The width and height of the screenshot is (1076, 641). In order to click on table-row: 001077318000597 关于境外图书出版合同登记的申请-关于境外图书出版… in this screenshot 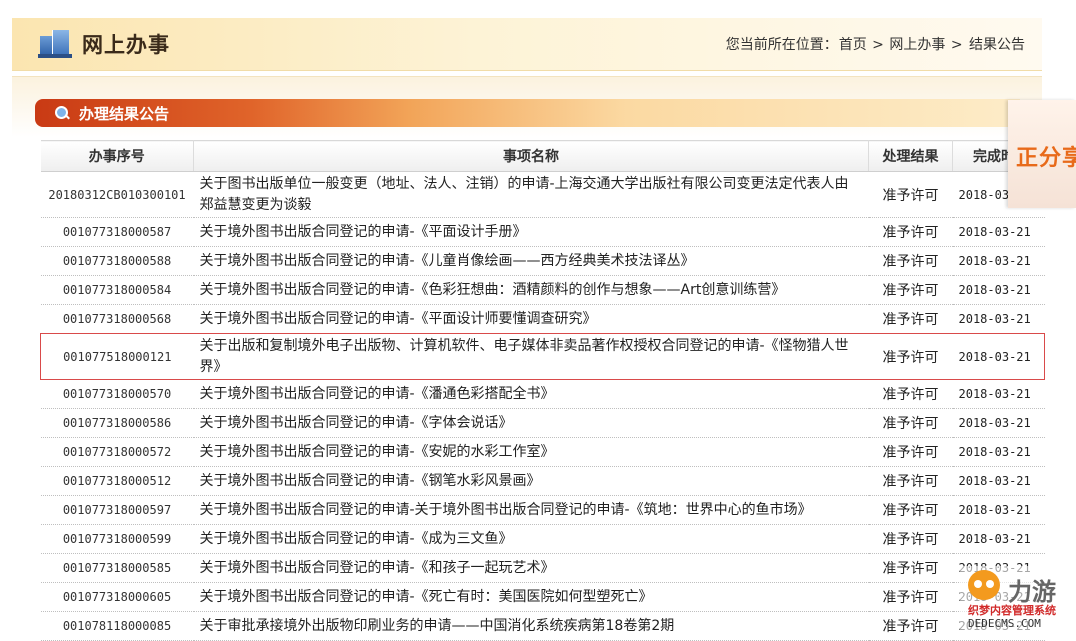, I will do `click(542, 510)`.